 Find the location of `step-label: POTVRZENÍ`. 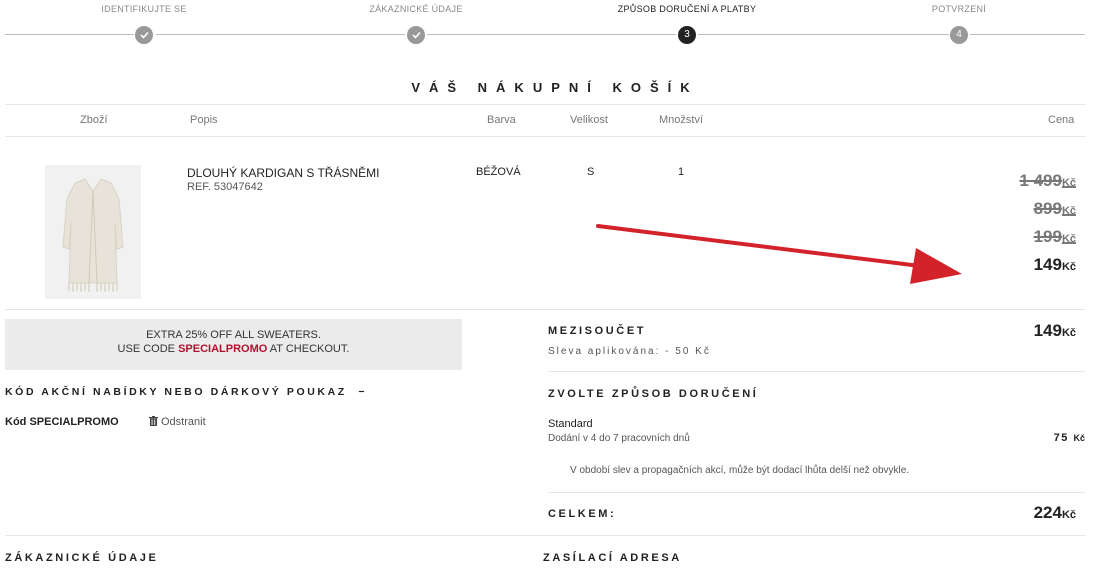

step-label: POTVRZENÍ is located at coordinates (959, 9).